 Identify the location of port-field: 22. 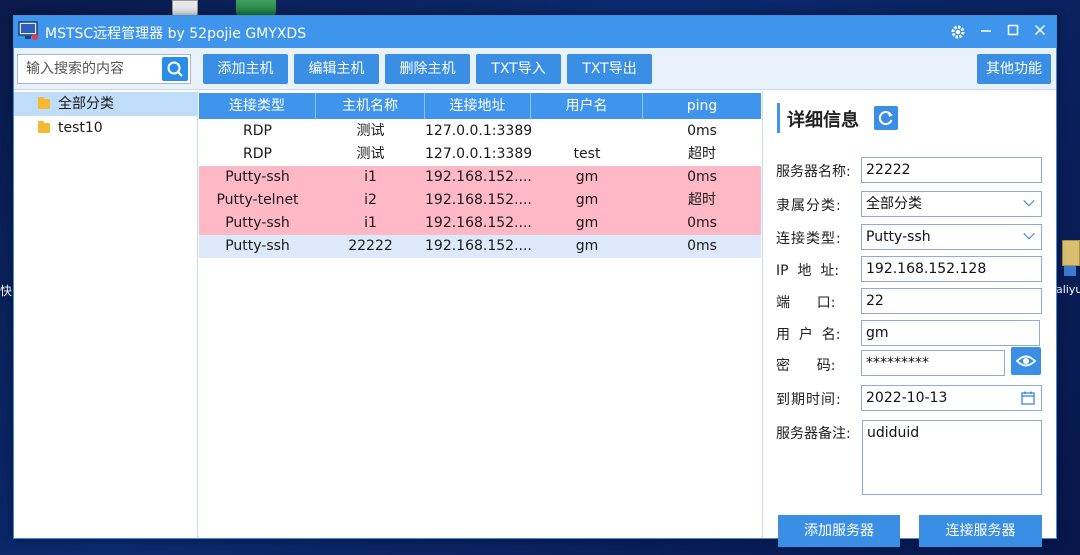
(951, 301).